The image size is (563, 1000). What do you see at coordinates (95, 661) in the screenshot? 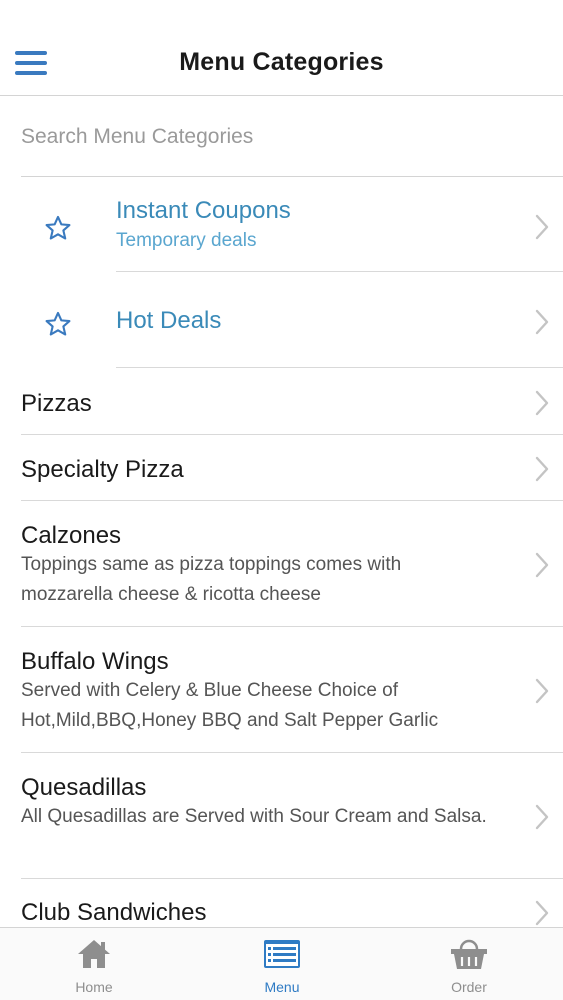
I see `category-title: Buffalo Wings` at bounding box center [95, 661].